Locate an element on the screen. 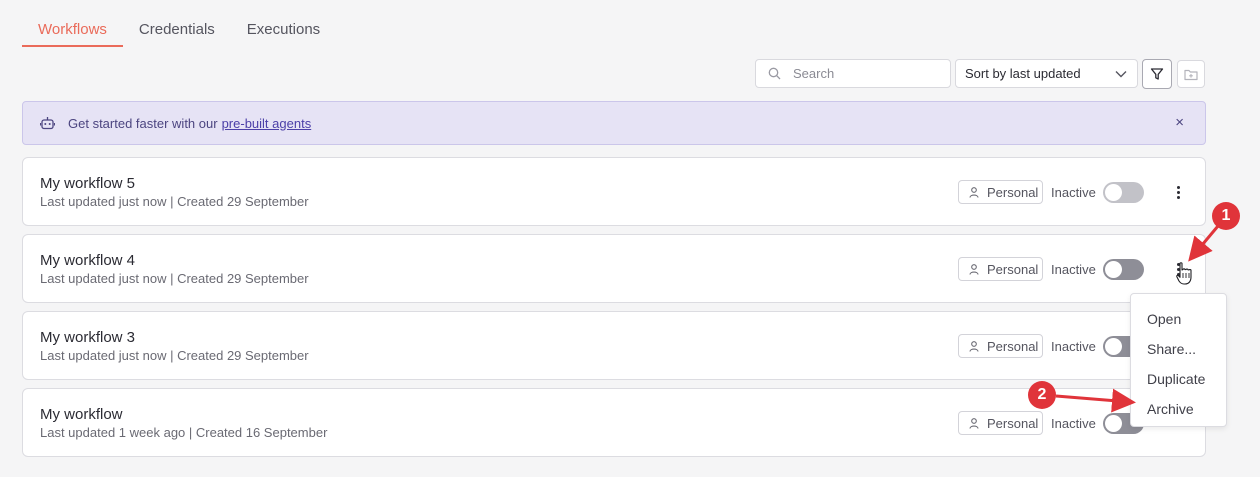 Image resolution: width=1260 pixels, height=477 pixels. workflow-name: My workflow is located at coordinates (81, 414).